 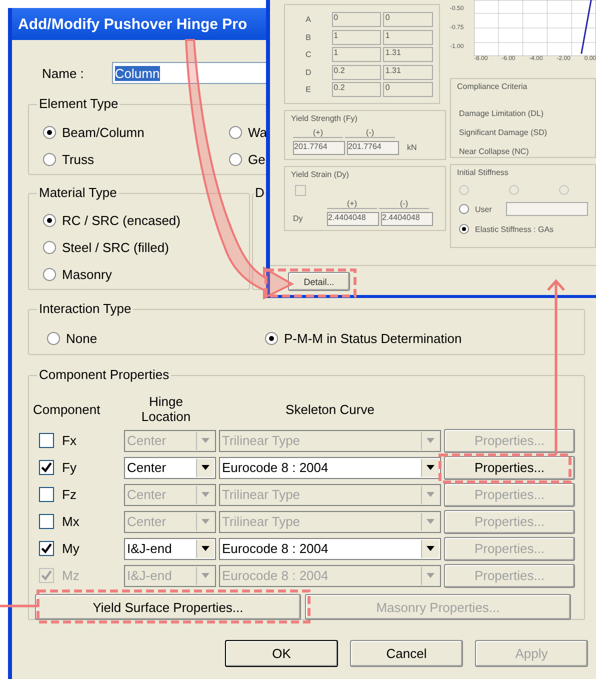 What do you see at coordinates (78, 103) in the screenshot?
I see `group-title: Element Type` at bounding box center [78, 103].